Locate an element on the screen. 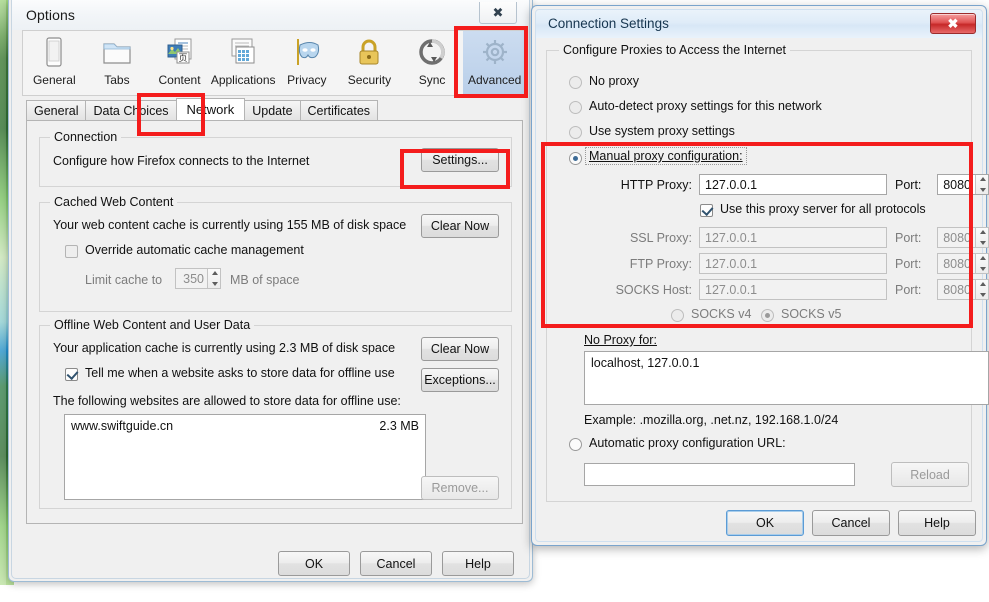 This screenshot has height=602, width=989. category-privacy: Privacy is located at coordinates (307, 63).